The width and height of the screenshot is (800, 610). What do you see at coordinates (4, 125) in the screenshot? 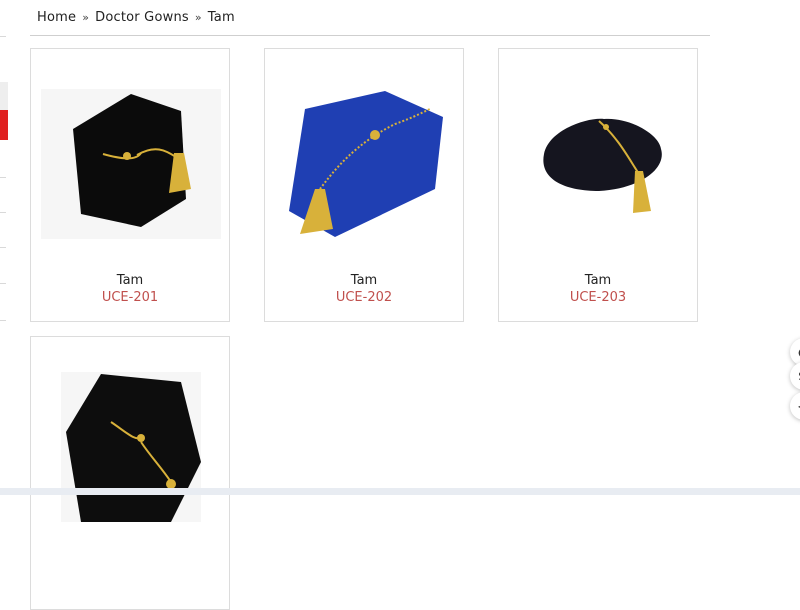
I see `rail-active-tab` at bounding box center [4, 125].